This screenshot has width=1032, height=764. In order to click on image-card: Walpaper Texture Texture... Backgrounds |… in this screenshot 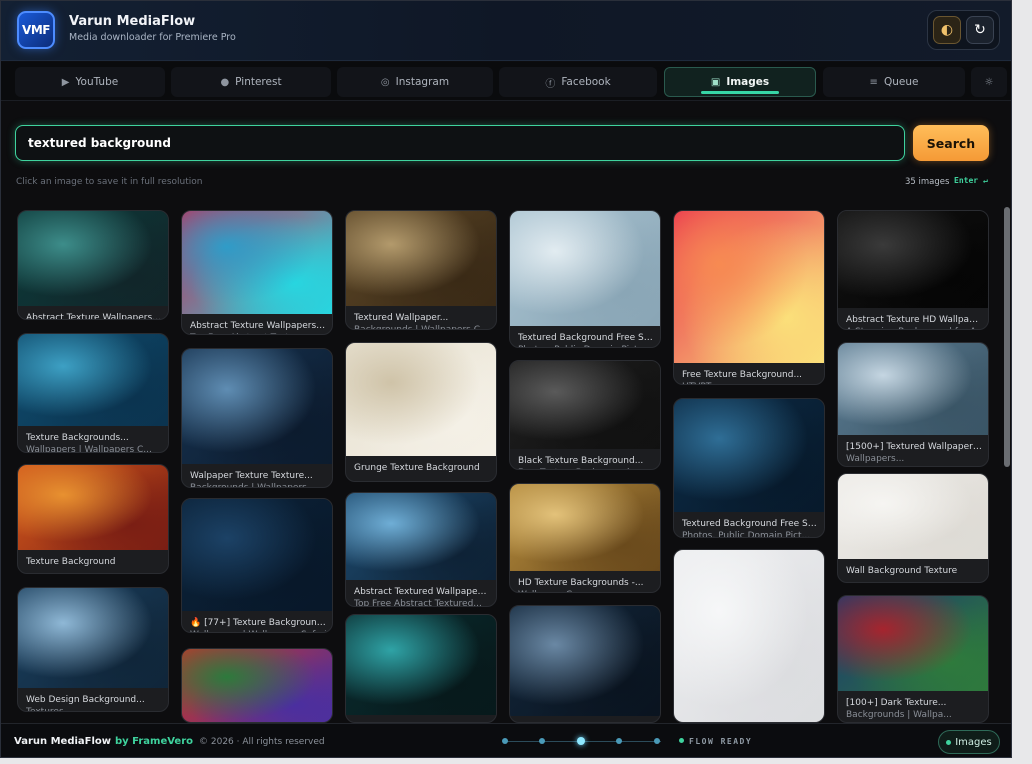, I will do `click(257, 418)`.